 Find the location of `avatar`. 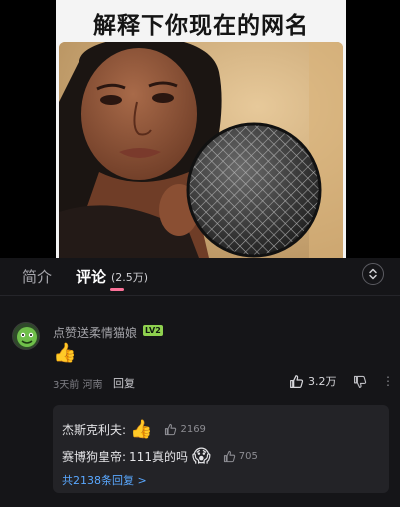

avatar is located at coordinates (26, 336).